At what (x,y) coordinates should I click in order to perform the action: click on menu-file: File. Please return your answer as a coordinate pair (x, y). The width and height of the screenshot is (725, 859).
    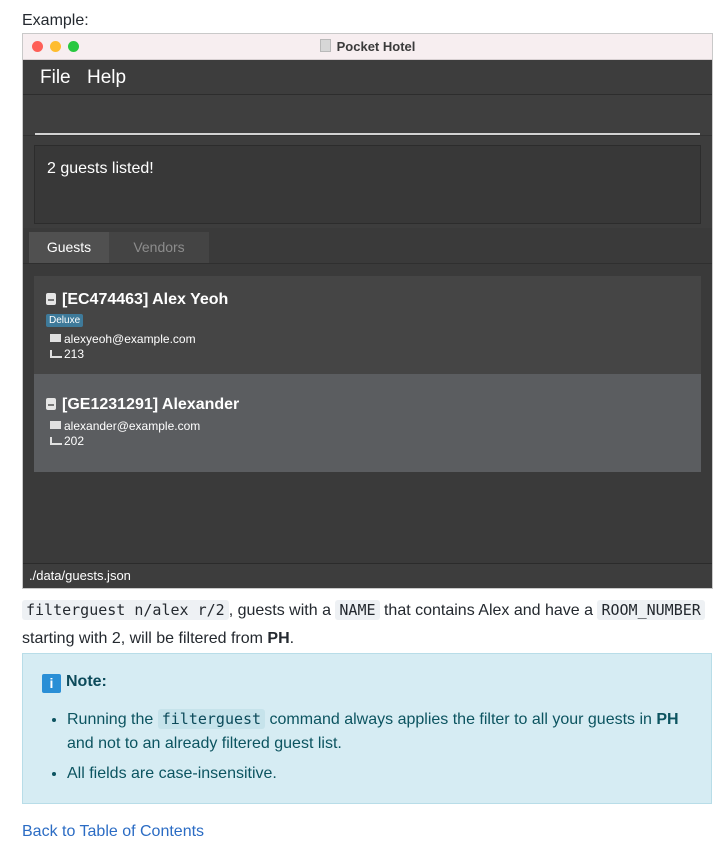
    Looking at the image, I should click on (55, 78).